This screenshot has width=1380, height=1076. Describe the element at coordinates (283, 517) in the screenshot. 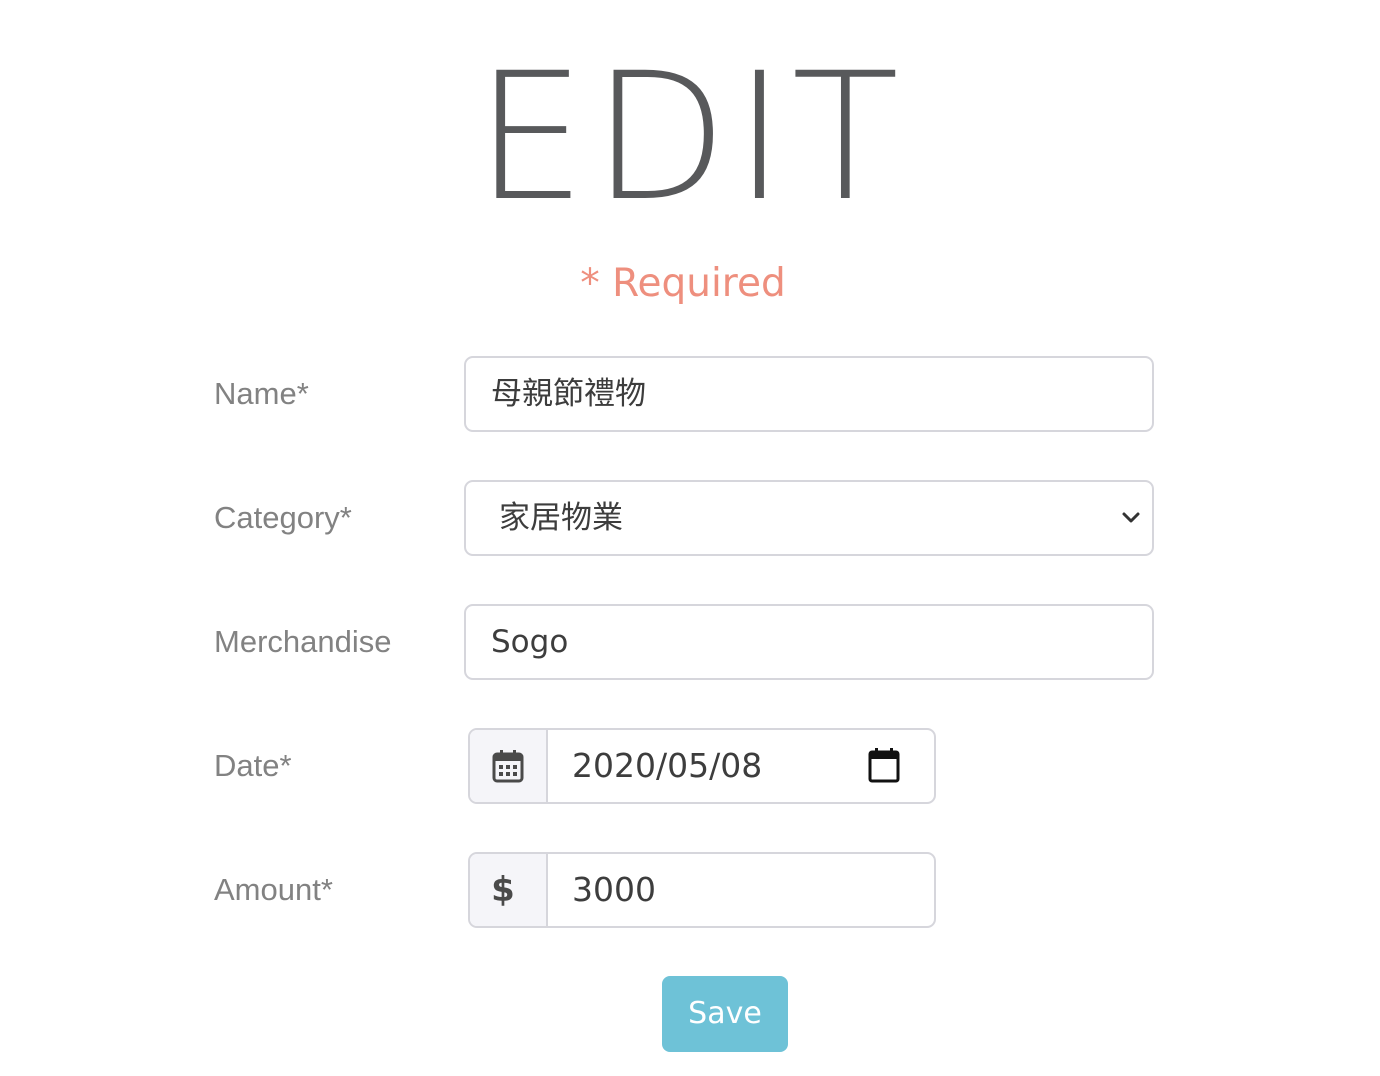

I see `category-label: Category*` at that location.